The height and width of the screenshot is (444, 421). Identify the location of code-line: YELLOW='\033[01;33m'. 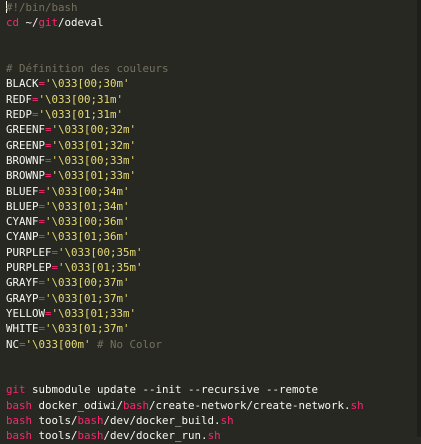
(213, 313).